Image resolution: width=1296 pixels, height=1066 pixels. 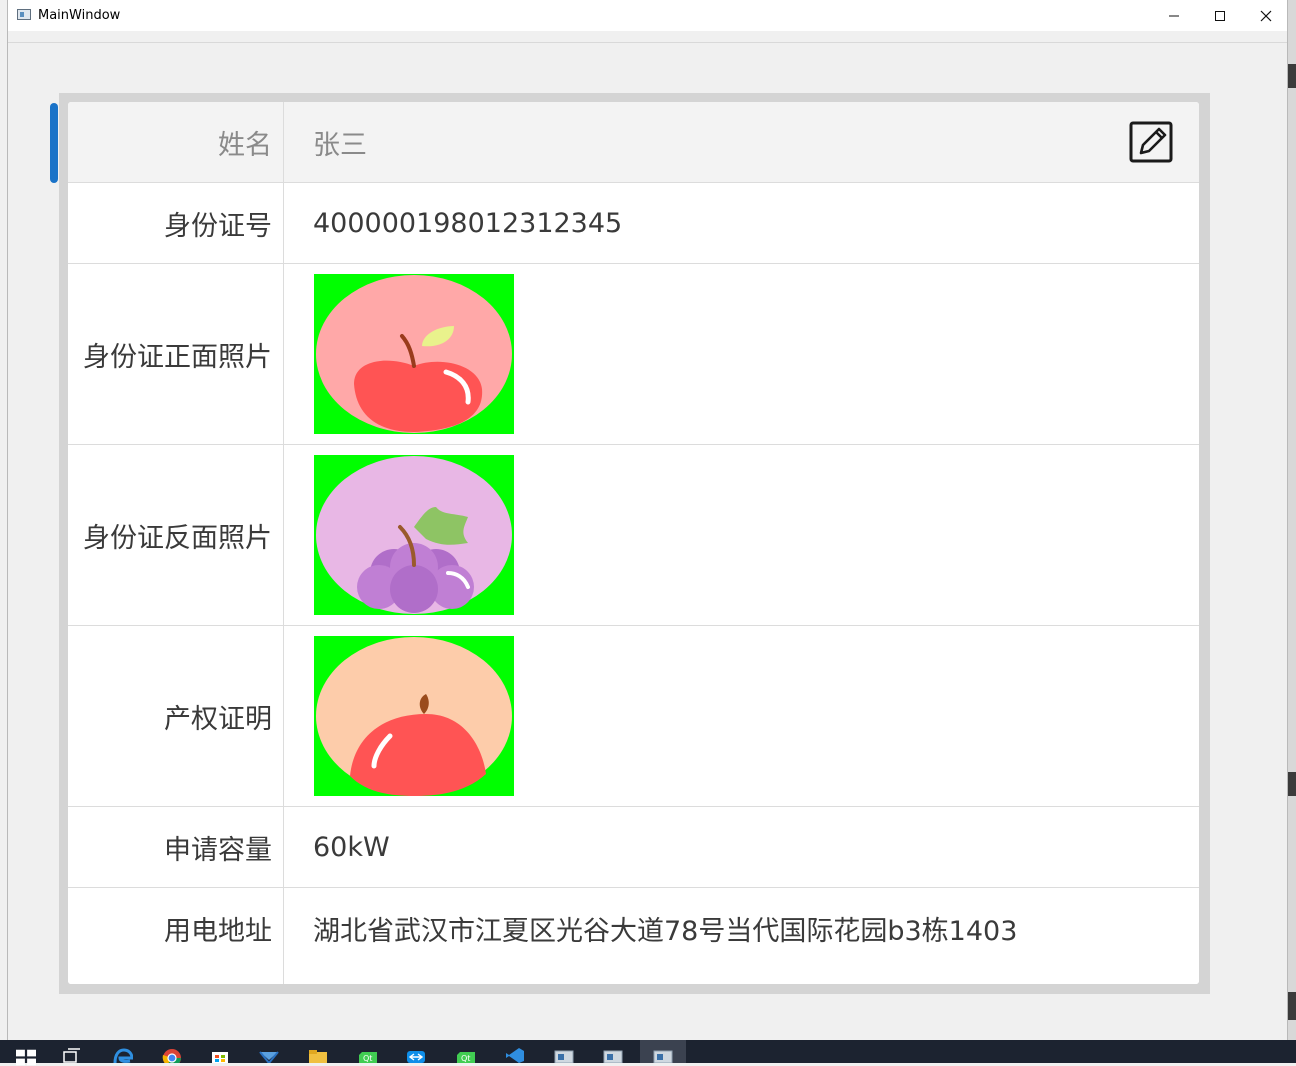 I want to click on column-divider, so click(x=283, y=976).